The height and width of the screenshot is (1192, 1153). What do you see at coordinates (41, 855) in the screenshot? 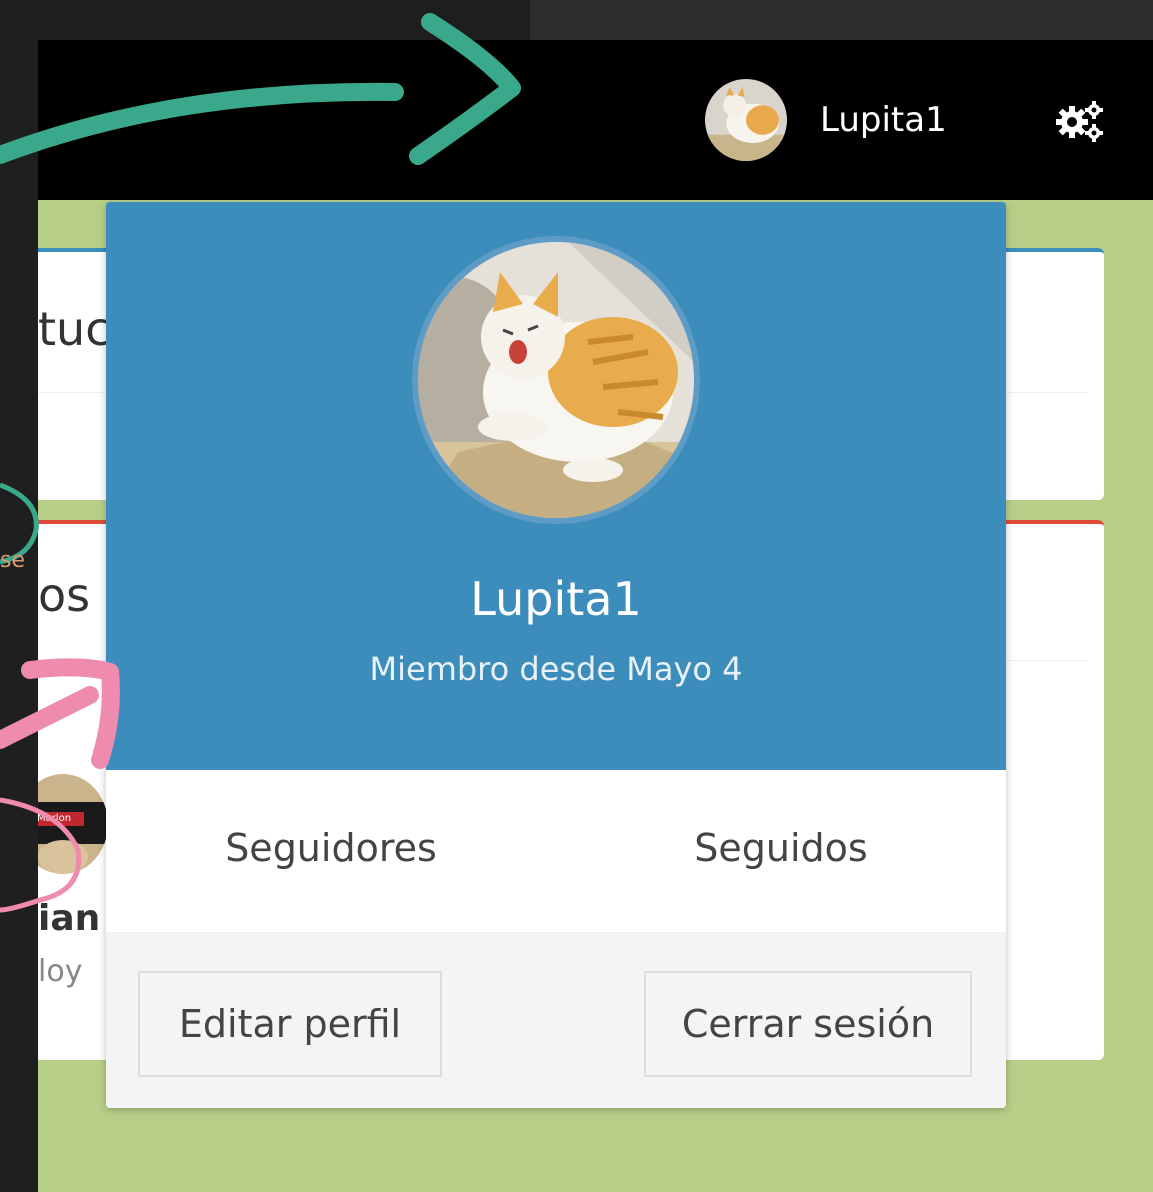
I see `pink-circle-mark` at bounding box center [41, 855].